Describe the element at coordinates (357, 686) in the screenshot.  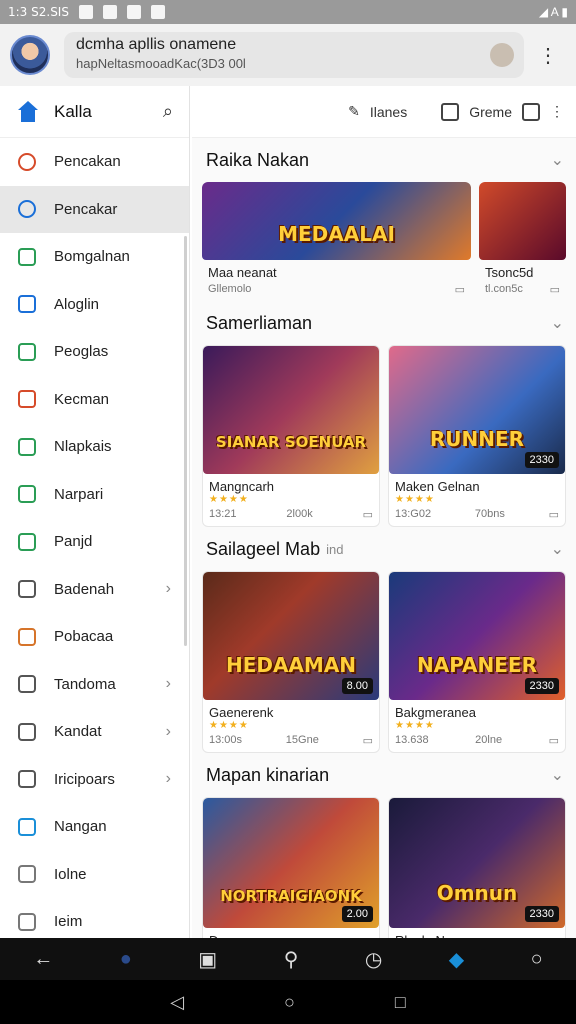
I see `duration-badge: 8.00` at that location.